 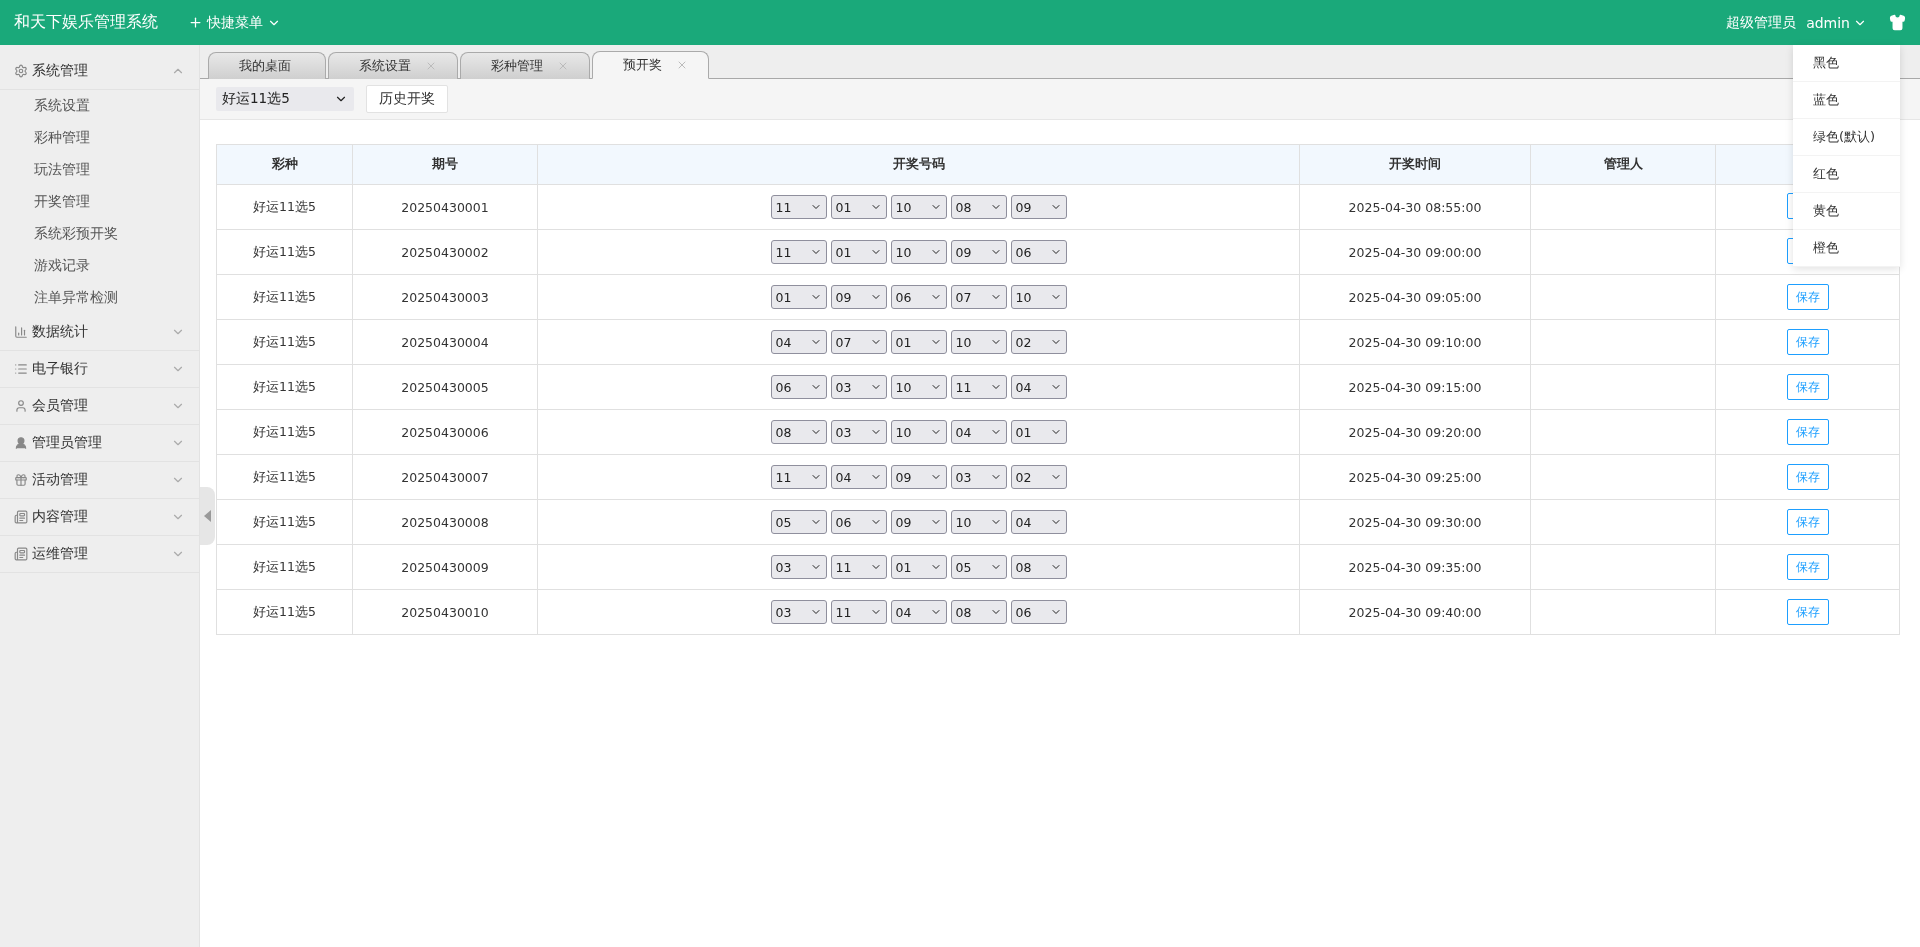 What do you see at coordinates (99, 406) in the screenshot?
I see `sidebar-group: 会员管理` at bounding box center [99, 406].